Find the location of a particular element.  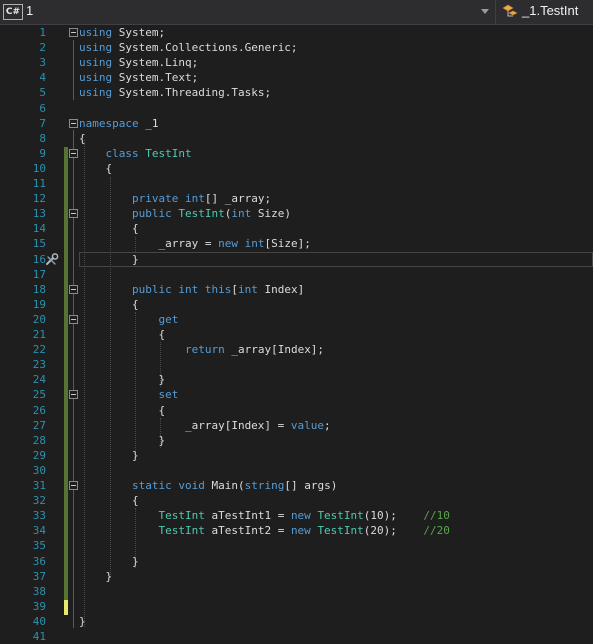

code-text: { is located at coordinates (109, 500).